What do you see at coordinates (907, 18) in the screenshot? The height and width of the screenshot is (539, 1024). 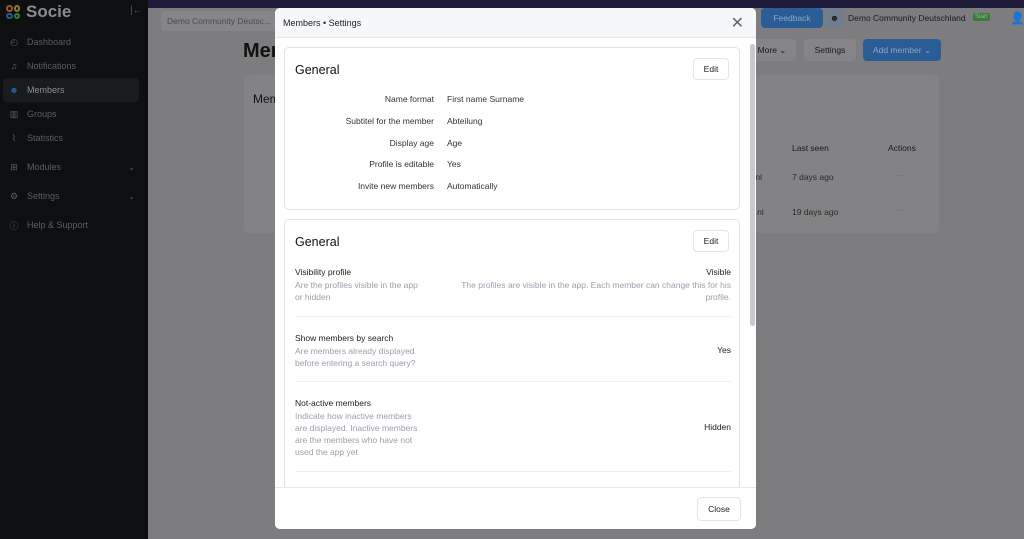 I see `community-name: Demo Community Deutschland` at bounding box center [907, 18].